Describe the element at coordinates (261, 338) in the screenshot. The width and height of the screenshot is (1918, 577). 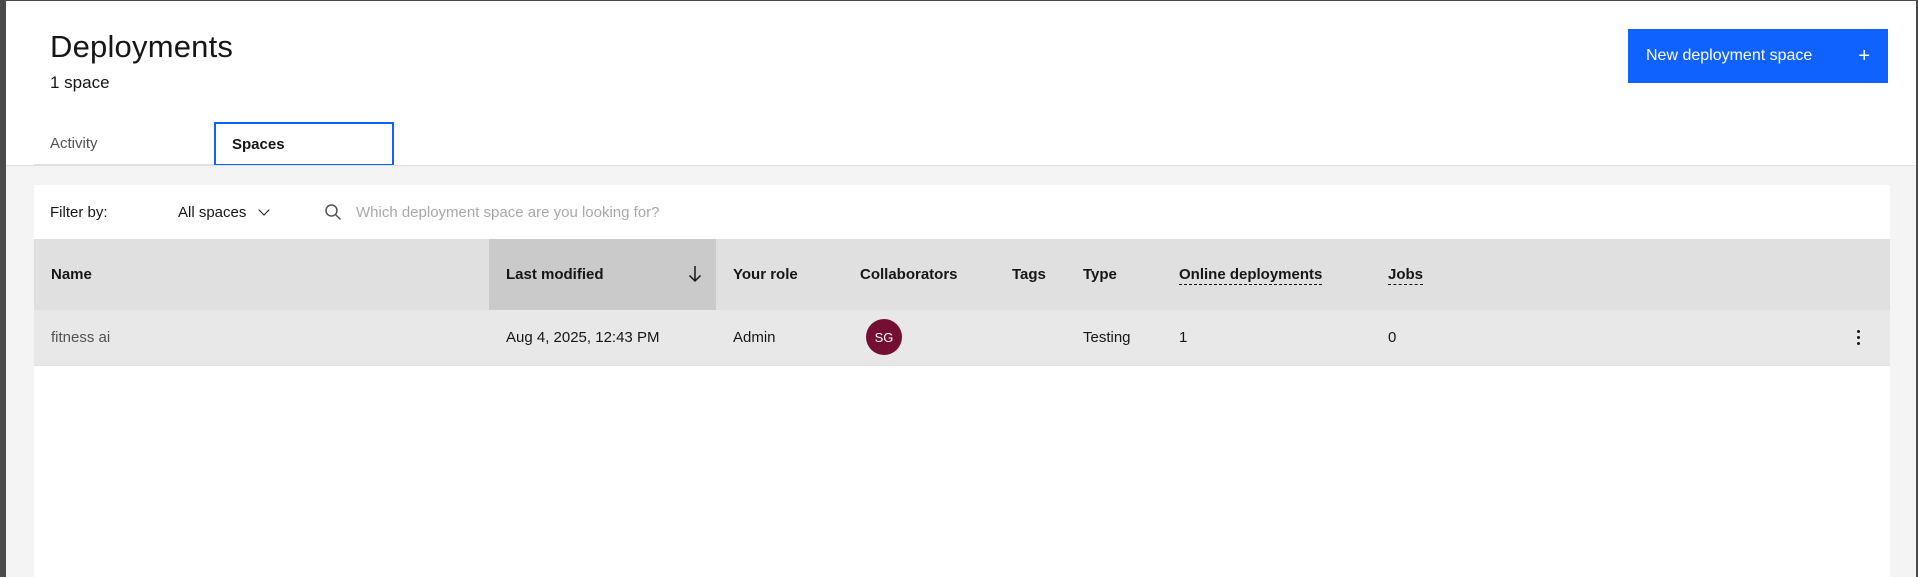
I see `space-name-cell: fitness ai` at that location.